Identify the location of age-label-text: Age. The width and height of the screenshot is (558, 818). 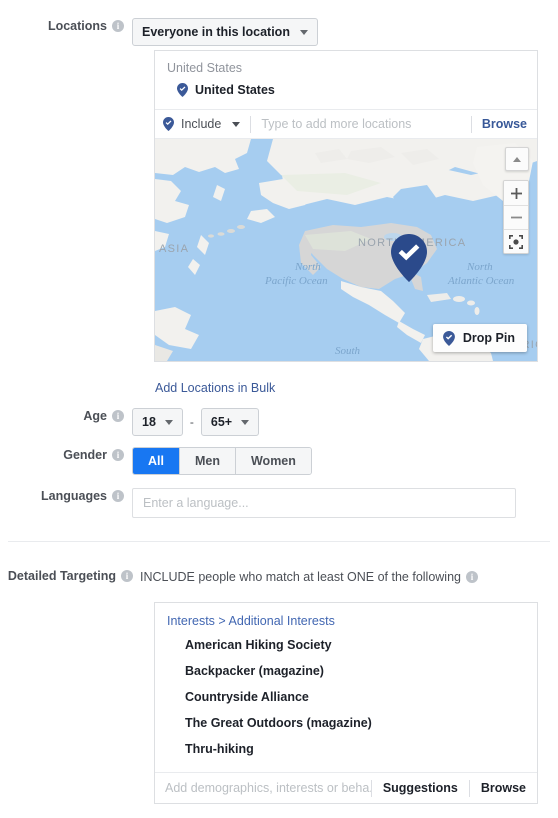
(95, 416).